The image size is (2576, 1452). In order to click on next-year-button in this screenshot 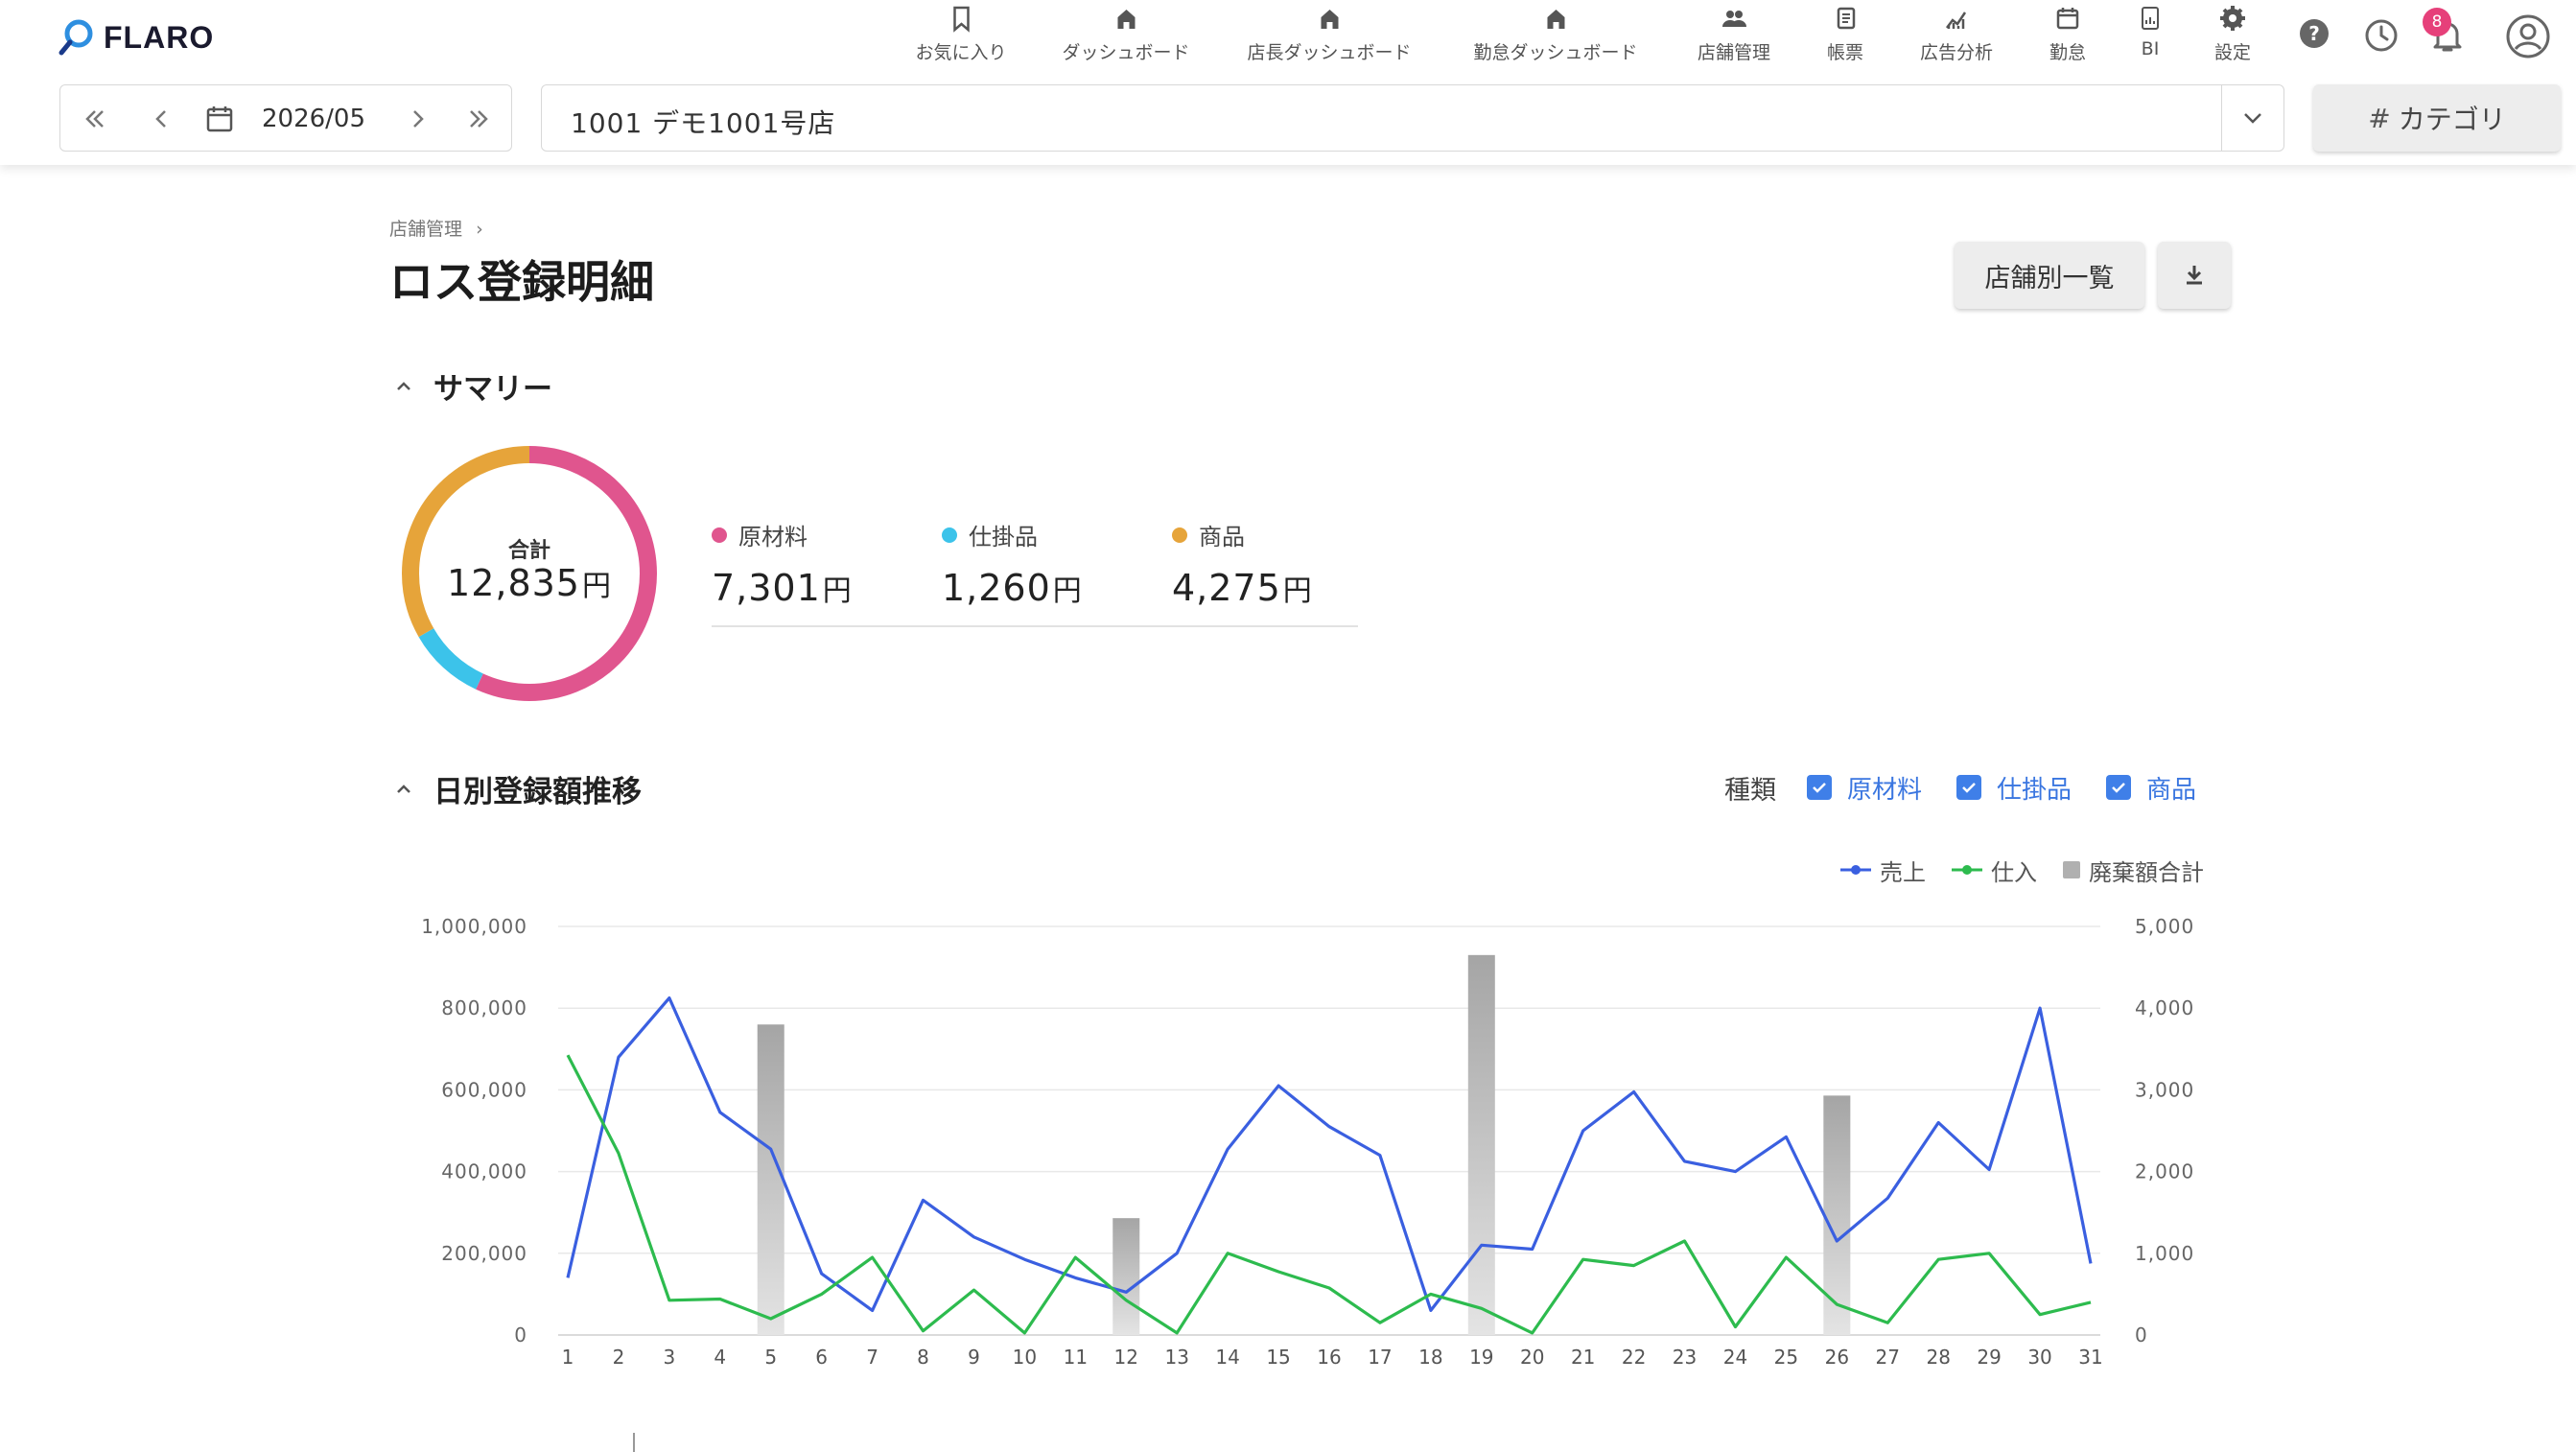, I will do `click(478, 119)`.